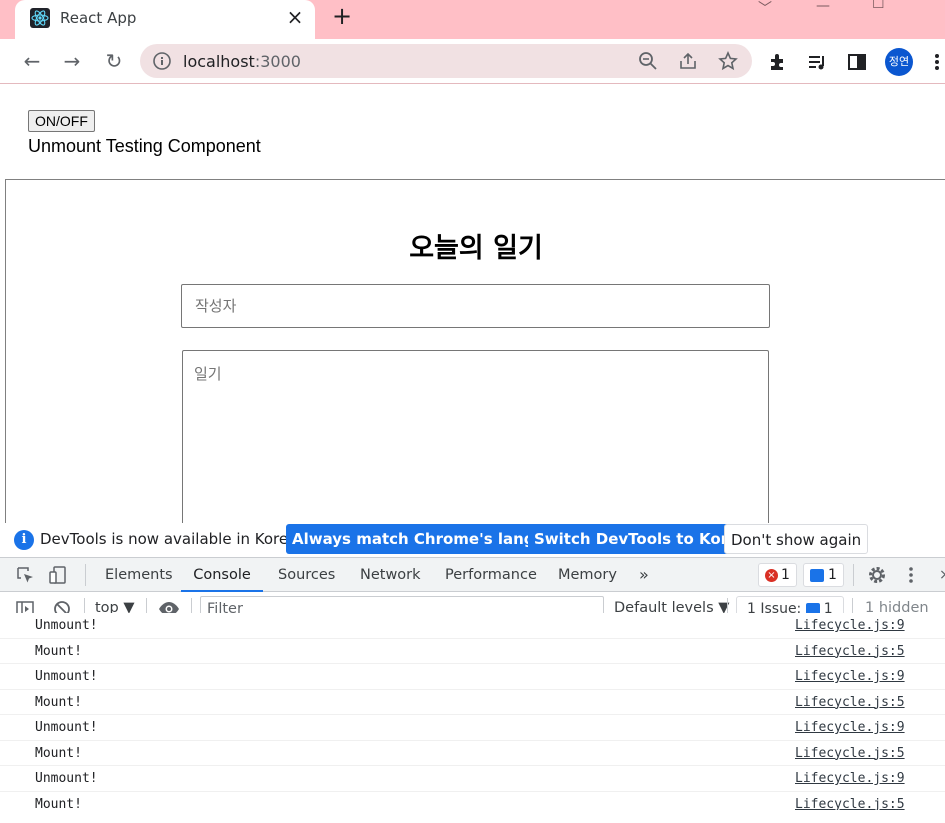 The image size is (945, 823). Describe the element at coordinates (491, 575) in the screenshot. I see `devtools-tab-performance: Performance` at that location.